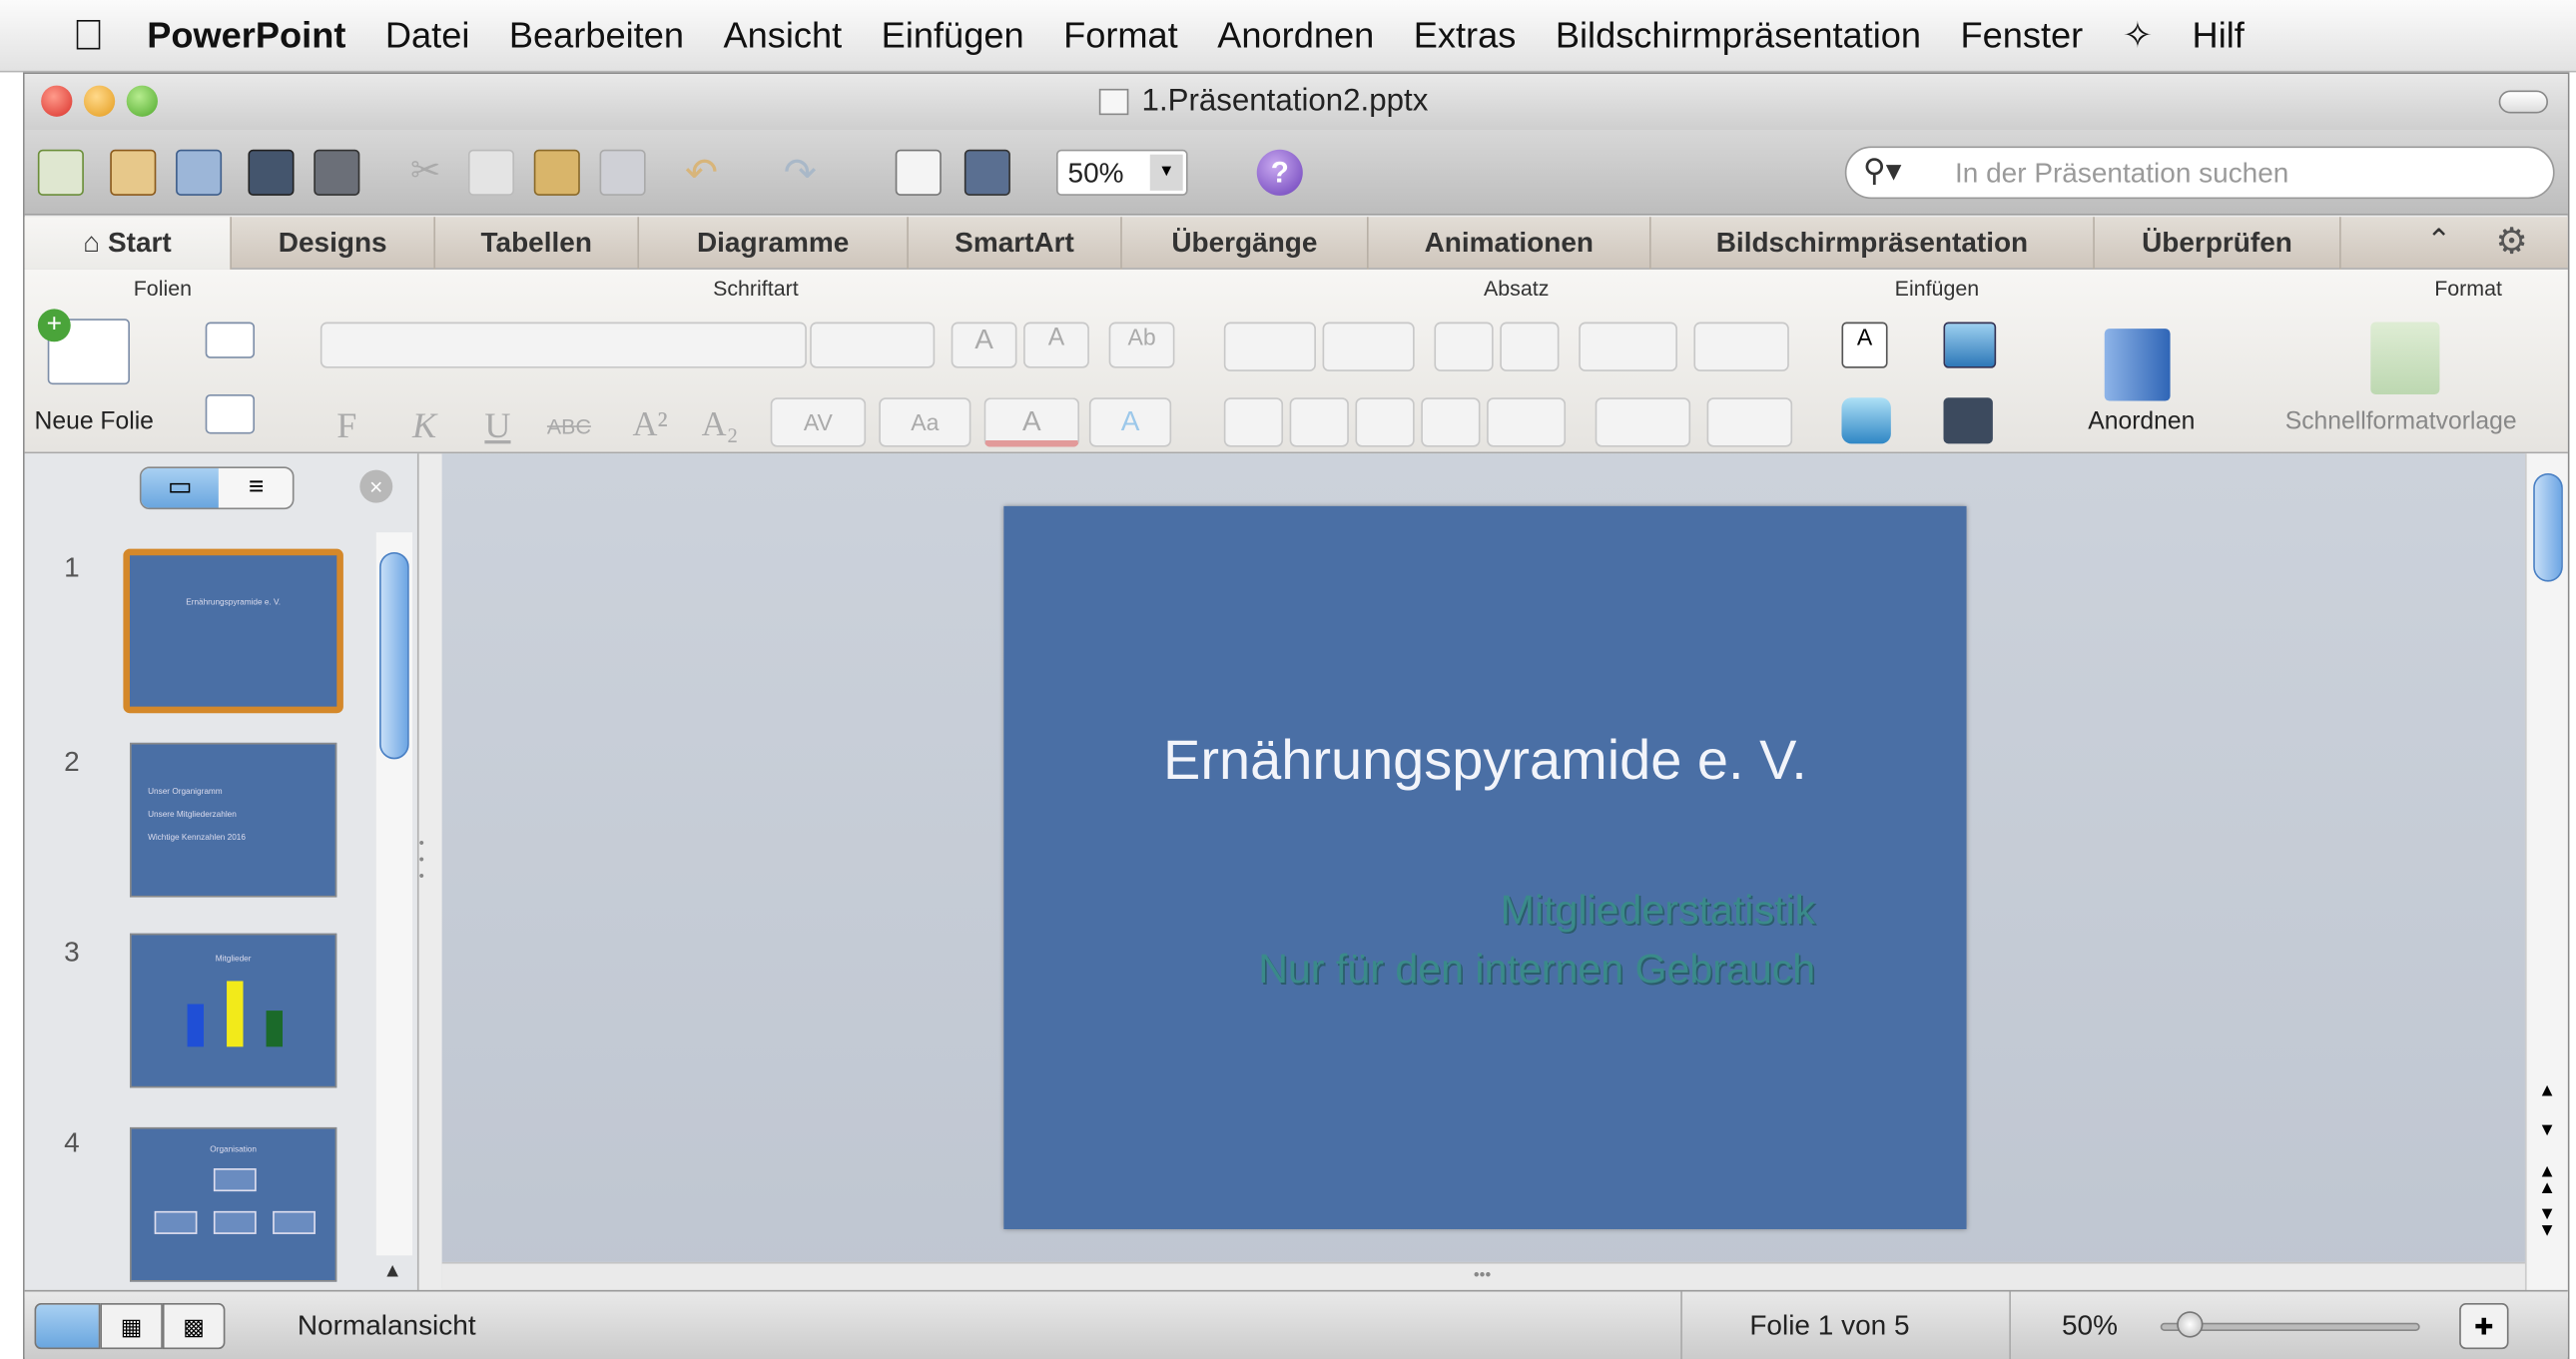  What do you see at coordinates (246, 35) in the screenshot?
I see `menu-app: PowerPoint` at bounding box center [246, 35].